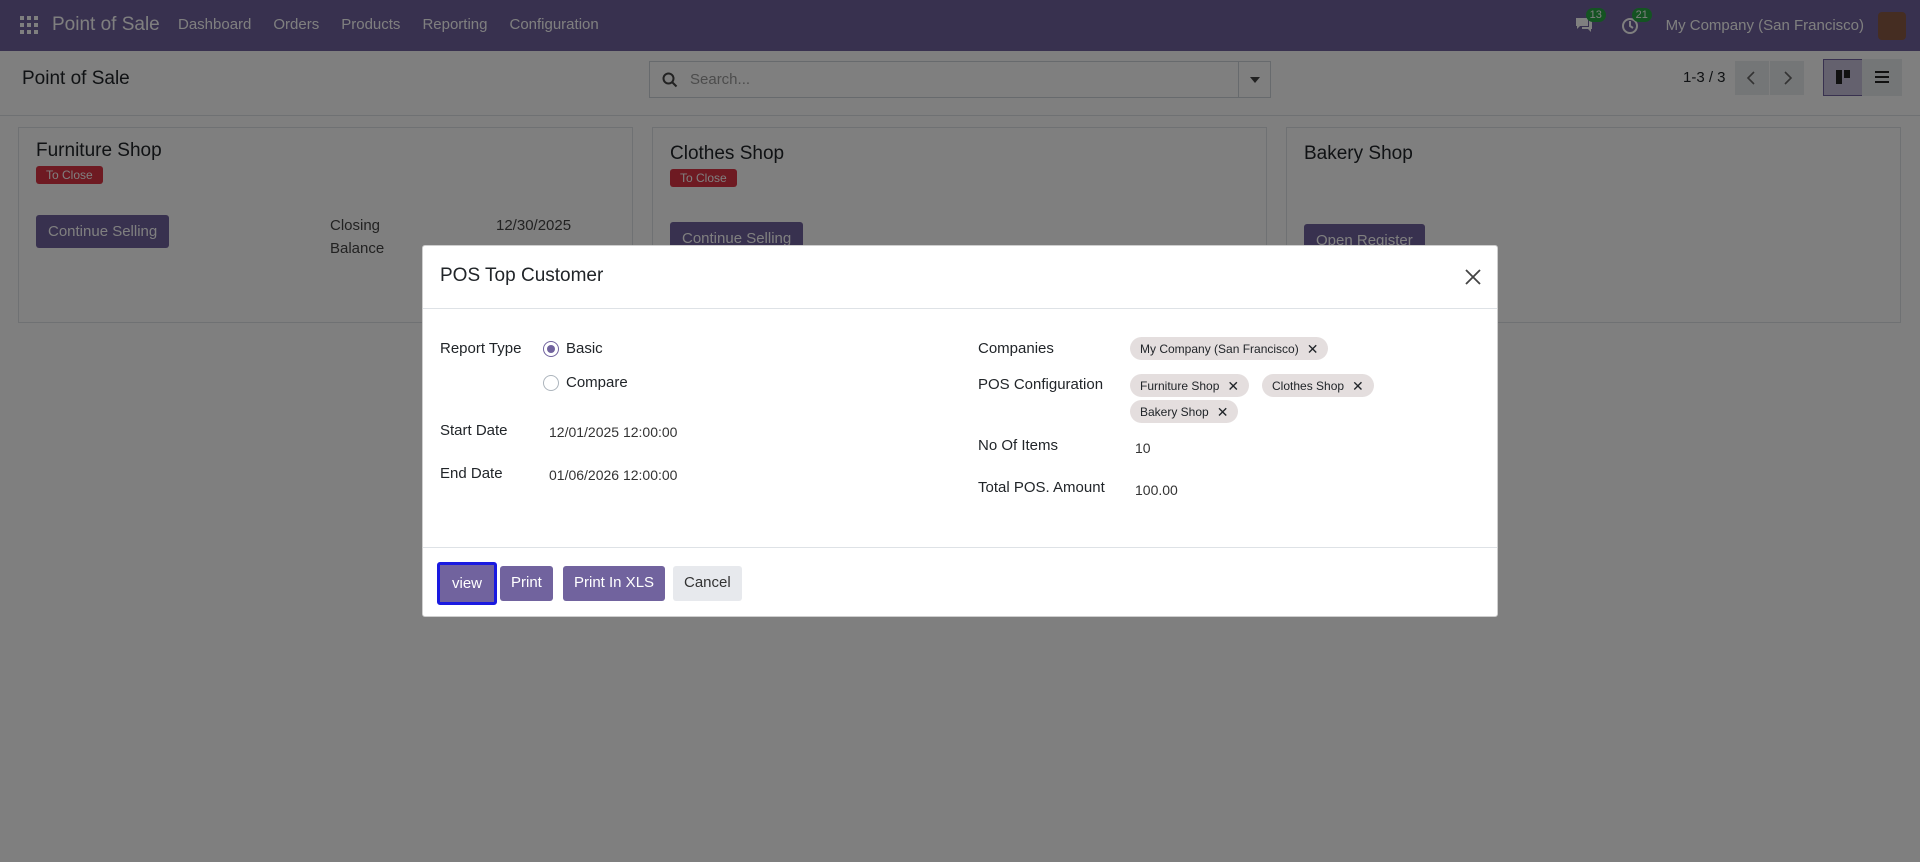 This screenshot has height=862, width=1920. Describe the element at coordinates (551, 349) in the screenshot. I see `radio-basic` at that location.